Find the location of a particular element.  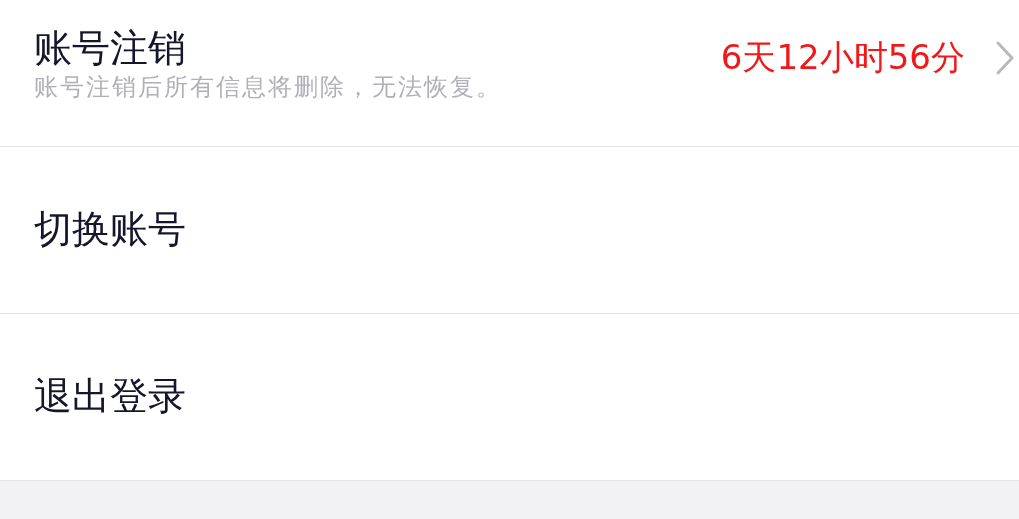

row-title: 退出登录 is located at coordinates (110, 397).